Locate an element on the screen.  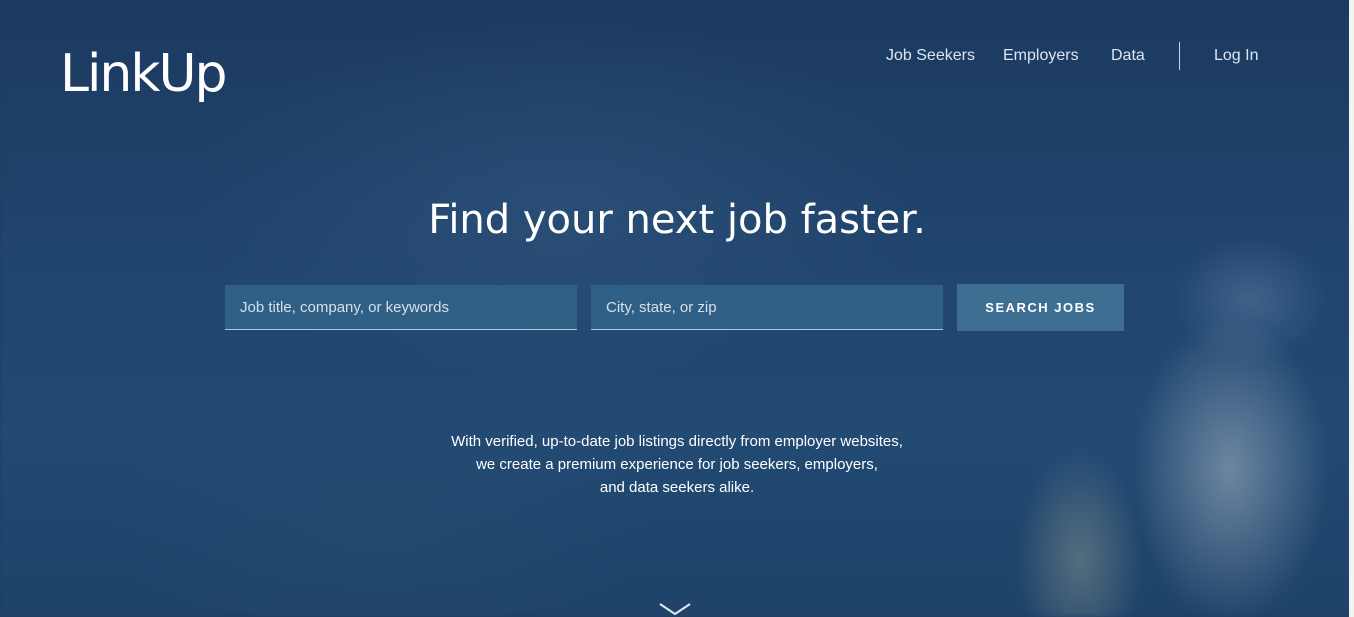
linkup-logo: LinkUp is located at coordinates (144, 74).